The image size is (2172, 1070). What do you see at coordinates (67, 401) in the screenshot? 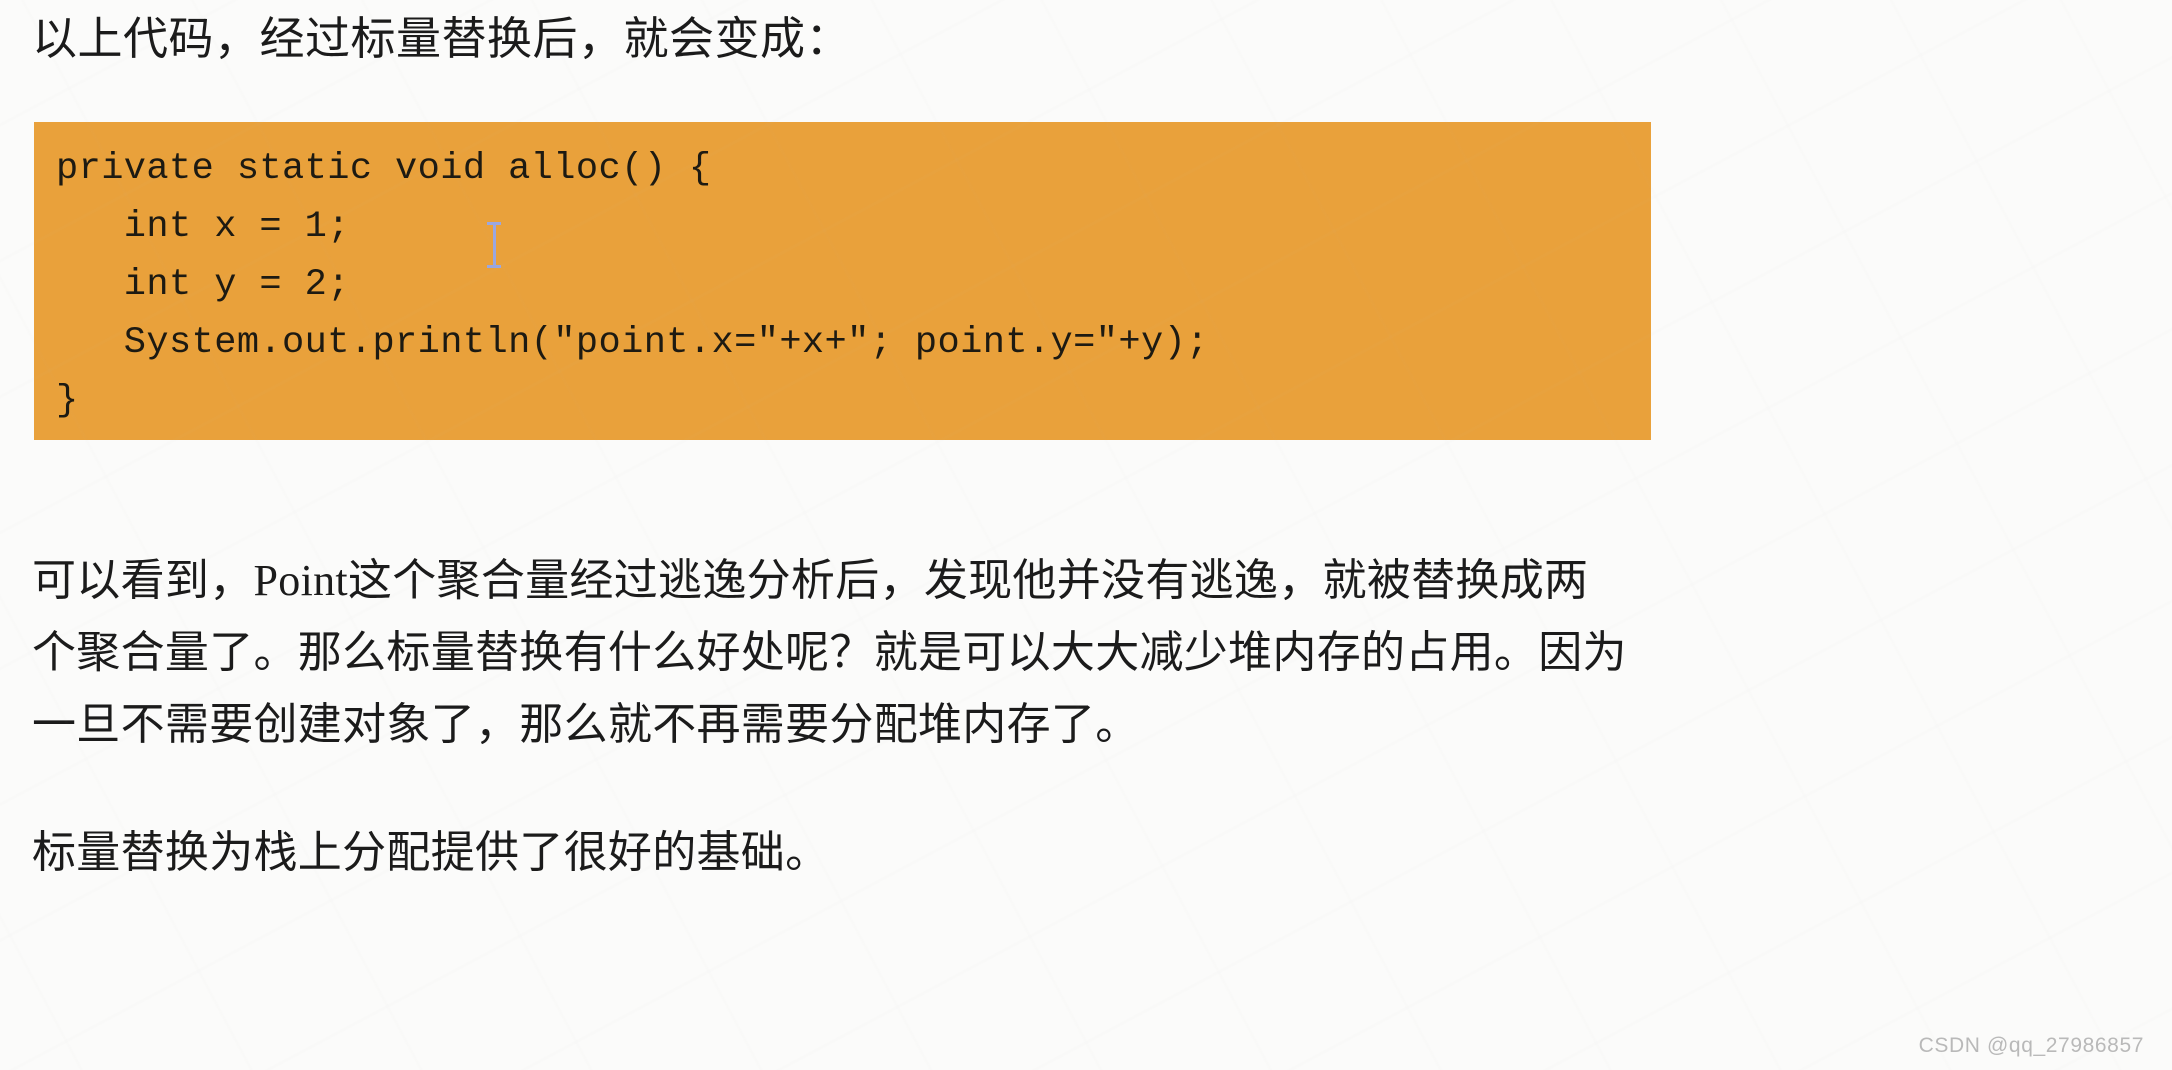
I see `code-line: }` at bounding box center [67, 401].